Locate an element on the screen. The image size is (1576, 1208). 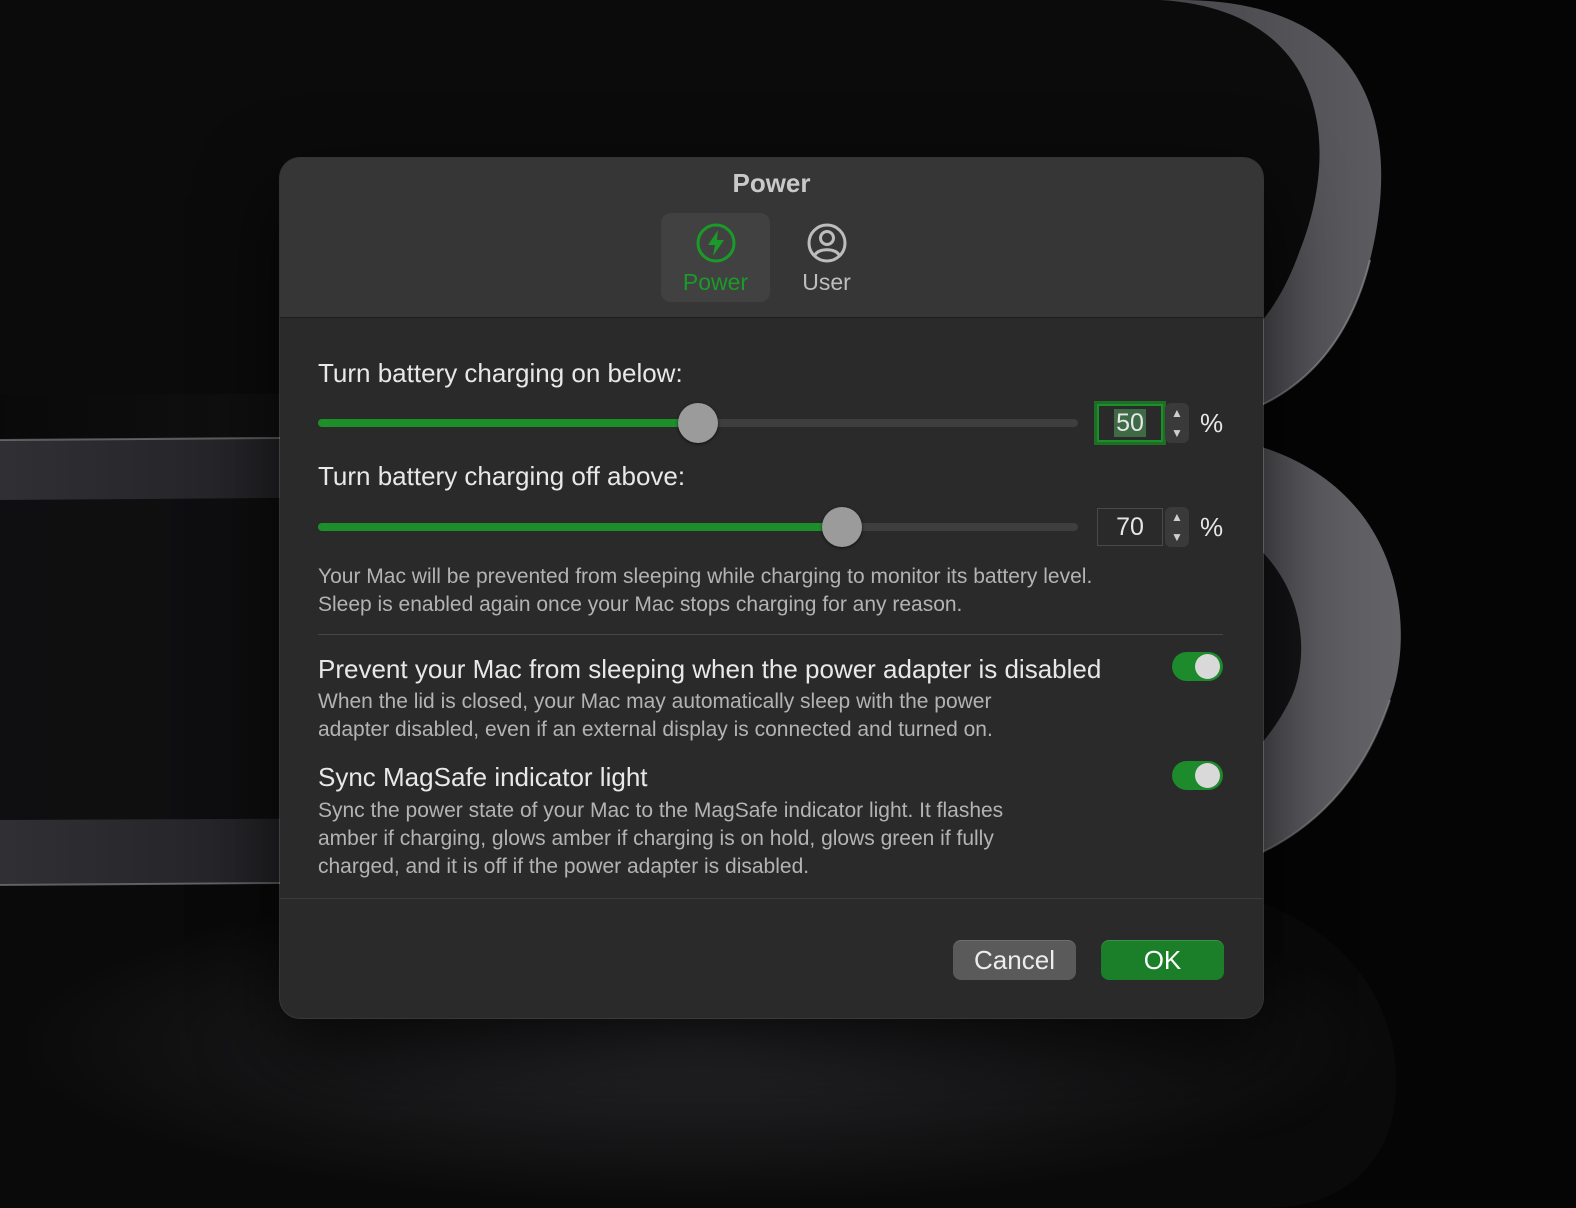
charge-on-below-value: 50 is located at coordinates (1130, 423).